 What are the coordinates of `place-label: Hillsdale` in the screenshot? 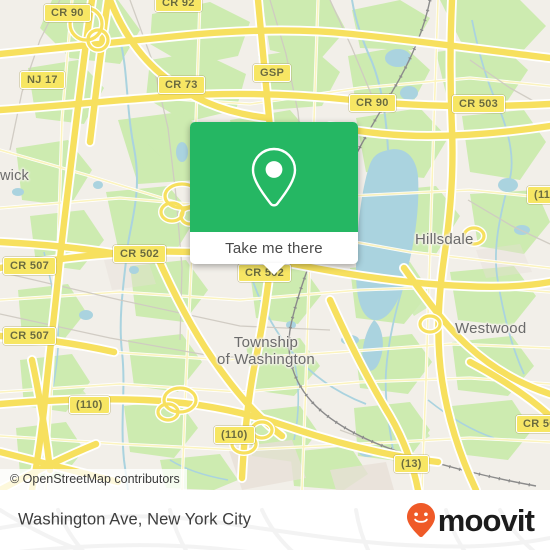 It's located at (444, 239).